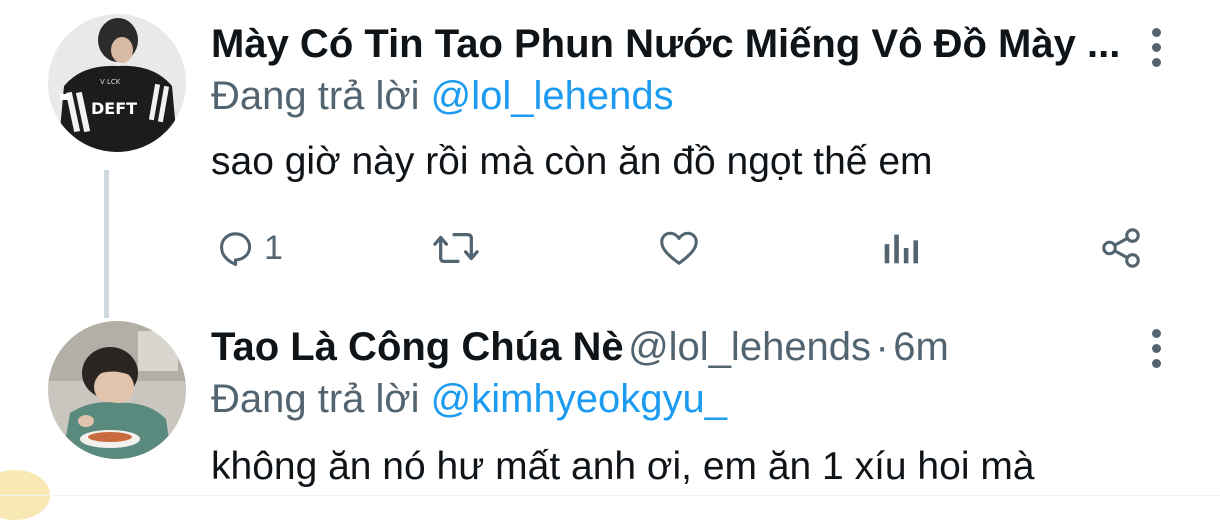 Image resolution: width=1220 pixels, height=520 pixels. I want to click on tweet-text: sao giờ này rồi mà còn ăn đồ ngọt thế em, so click(572, 161).